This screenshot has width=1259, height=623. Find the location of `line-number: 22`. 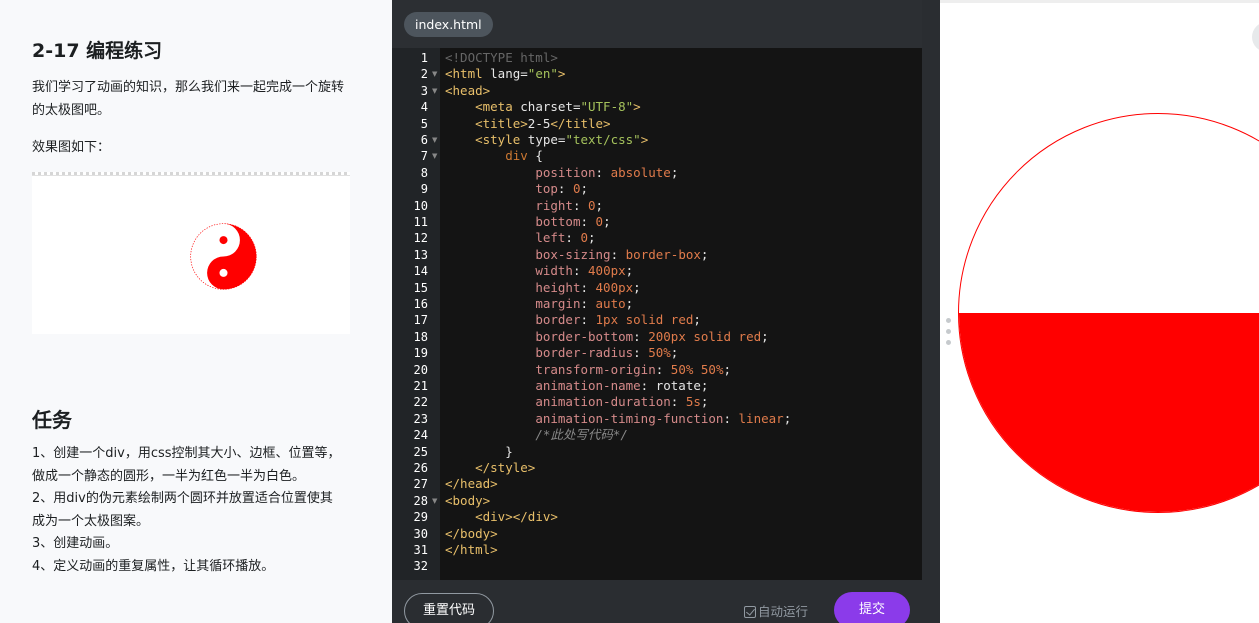

line-number: 22 is located at coordinates (420, 402).